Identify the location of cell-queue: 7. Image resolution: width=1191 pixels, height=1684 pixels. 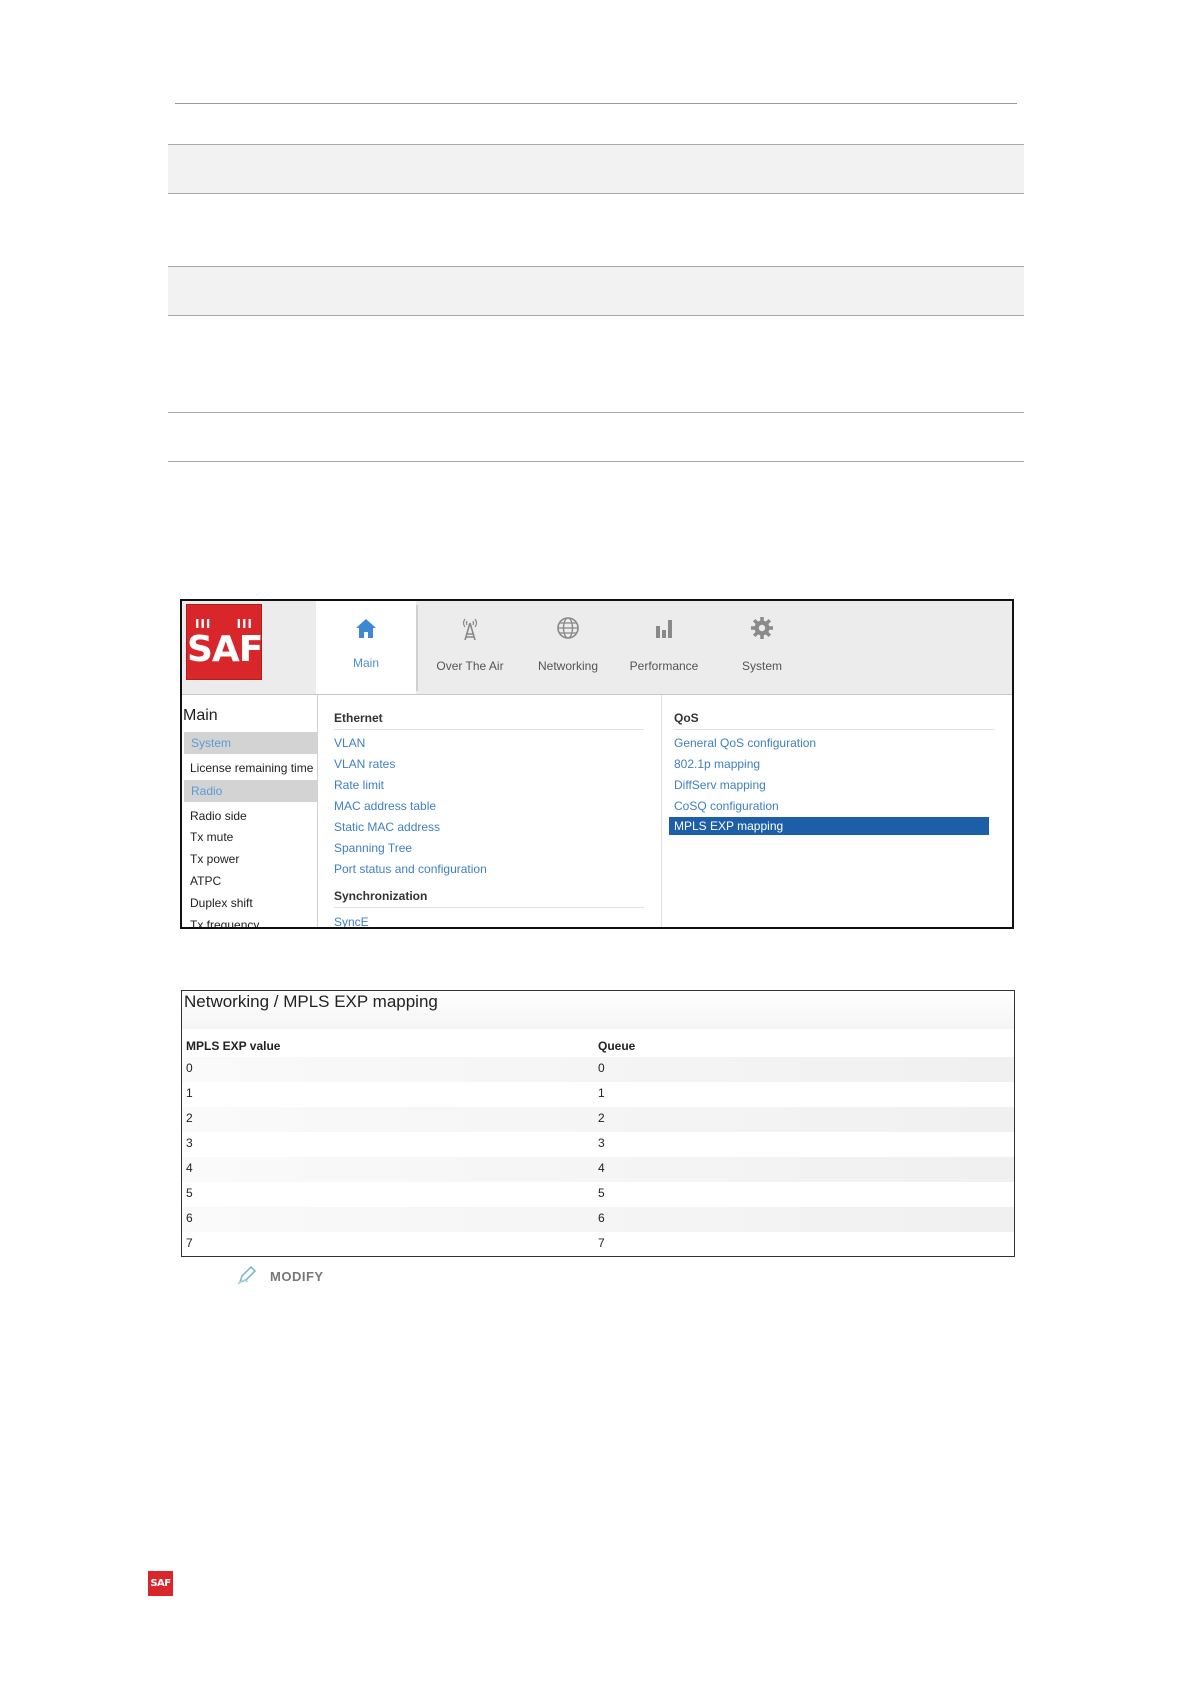
(601, 1243).